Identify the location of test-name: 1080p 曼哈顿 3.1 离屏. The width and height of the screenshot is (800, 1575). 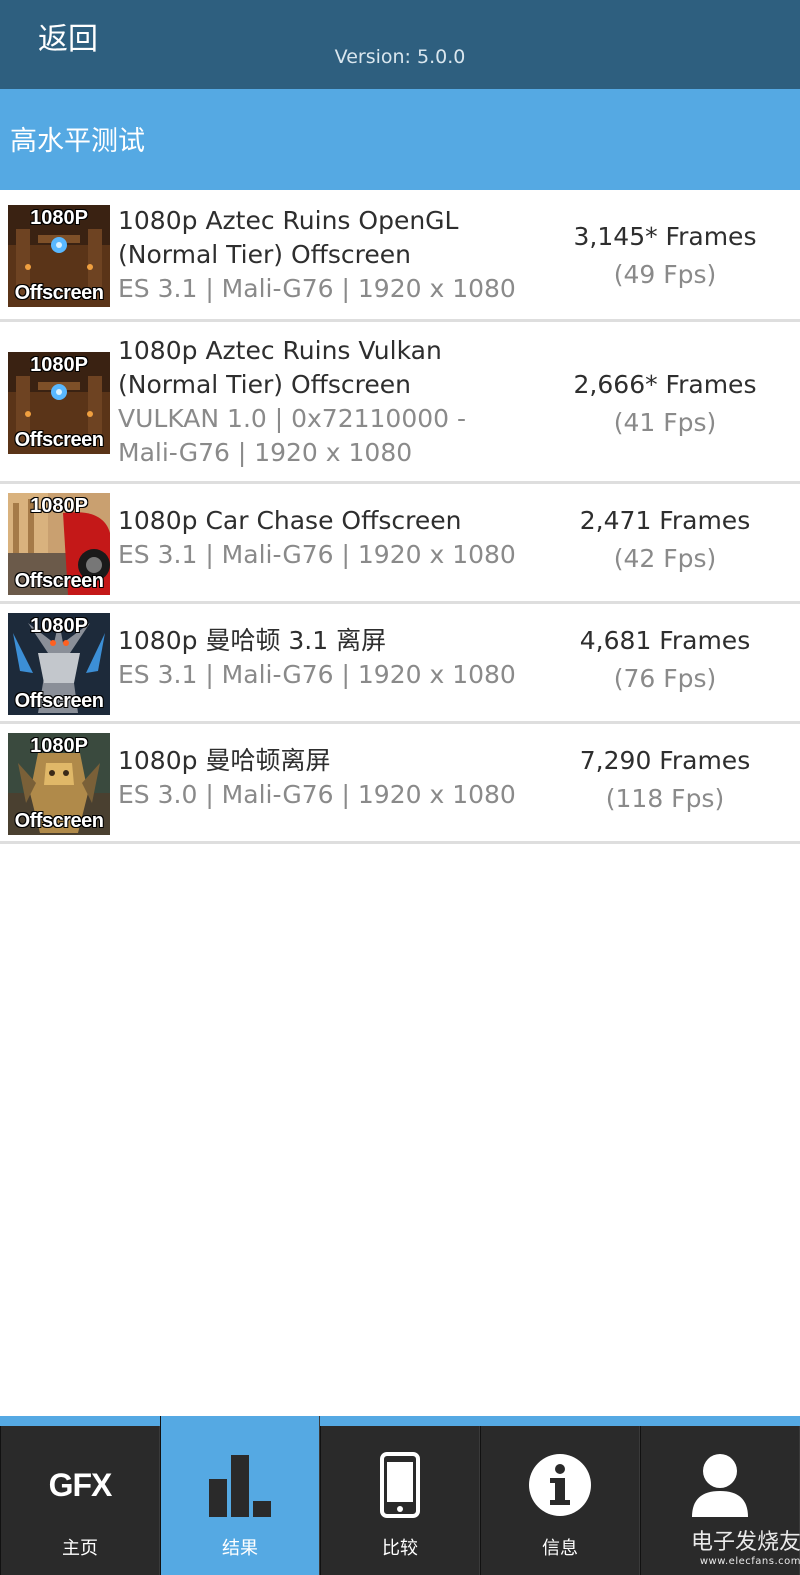
(252, 640).